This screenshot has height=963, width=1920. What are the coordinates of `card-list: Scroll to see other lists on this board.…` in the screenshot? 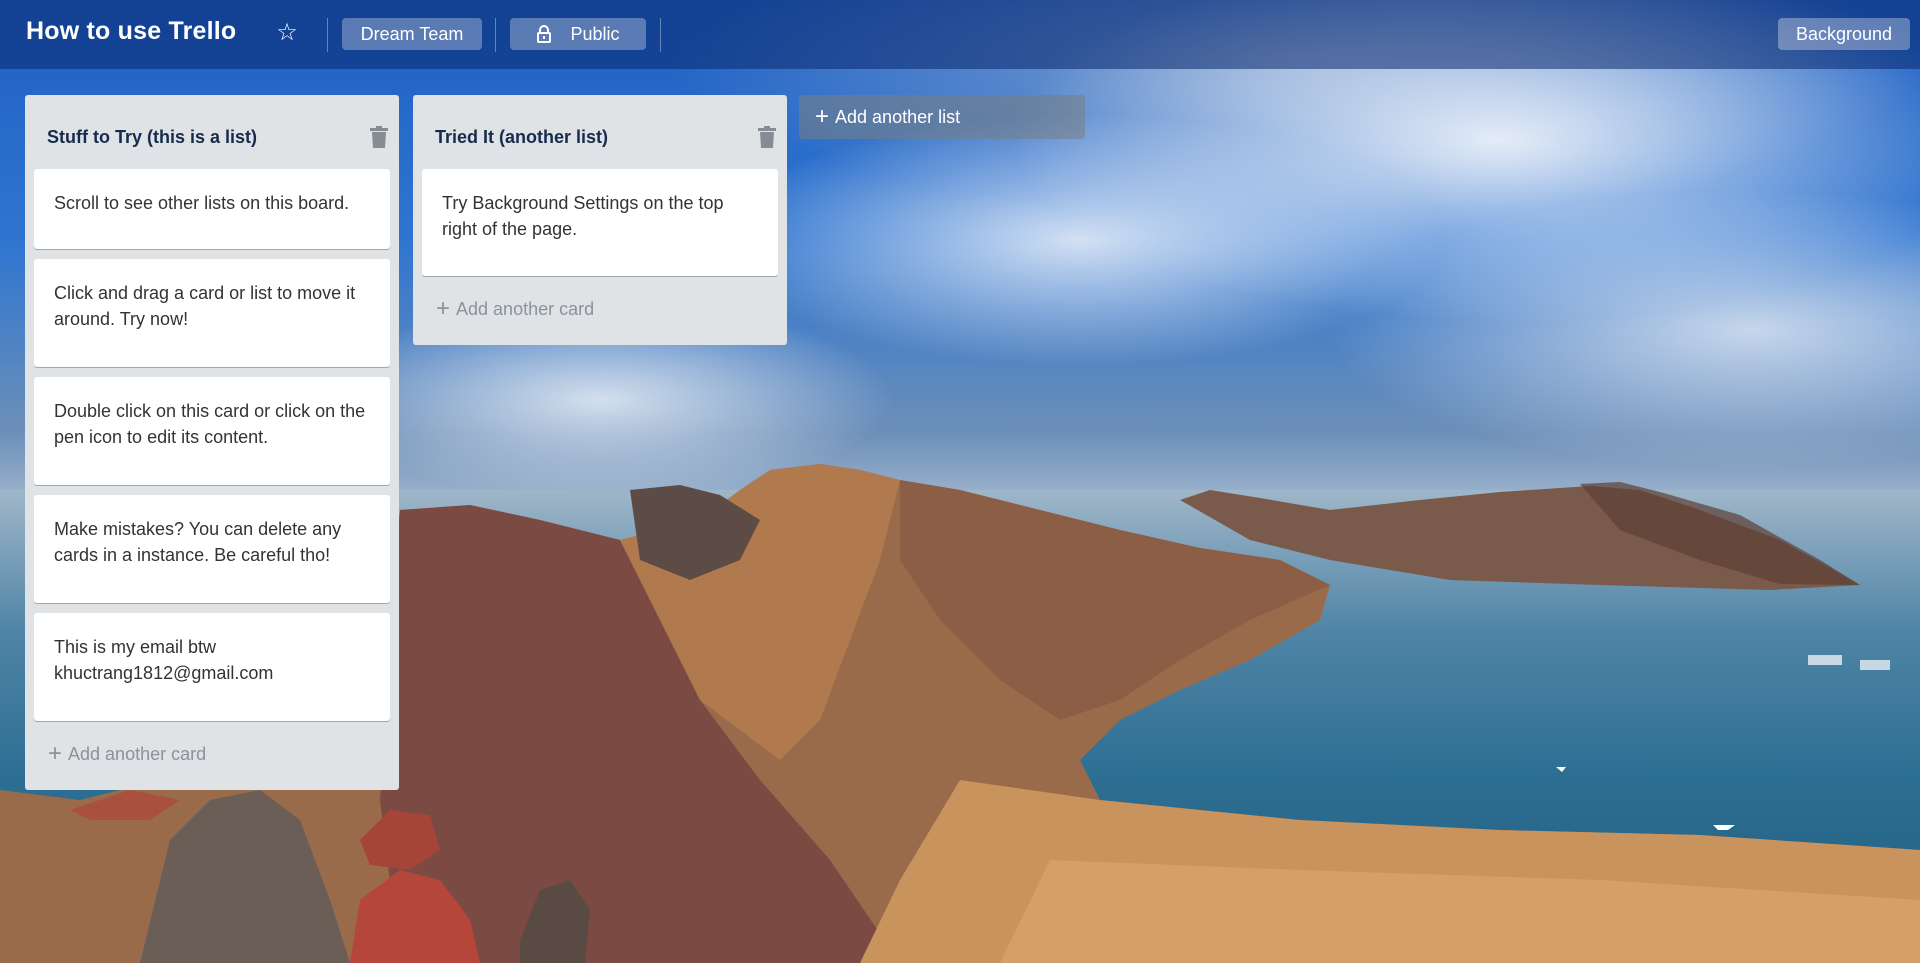 It's located at (212, 445).